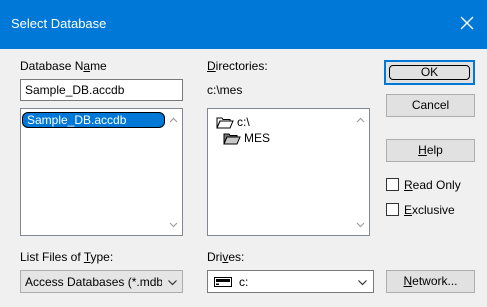 The image size is (487, 307). What do you see at coordinates (392, 209) in the screenshot?
I see `exclusive-checkbox` at bounding box center [392, 209].